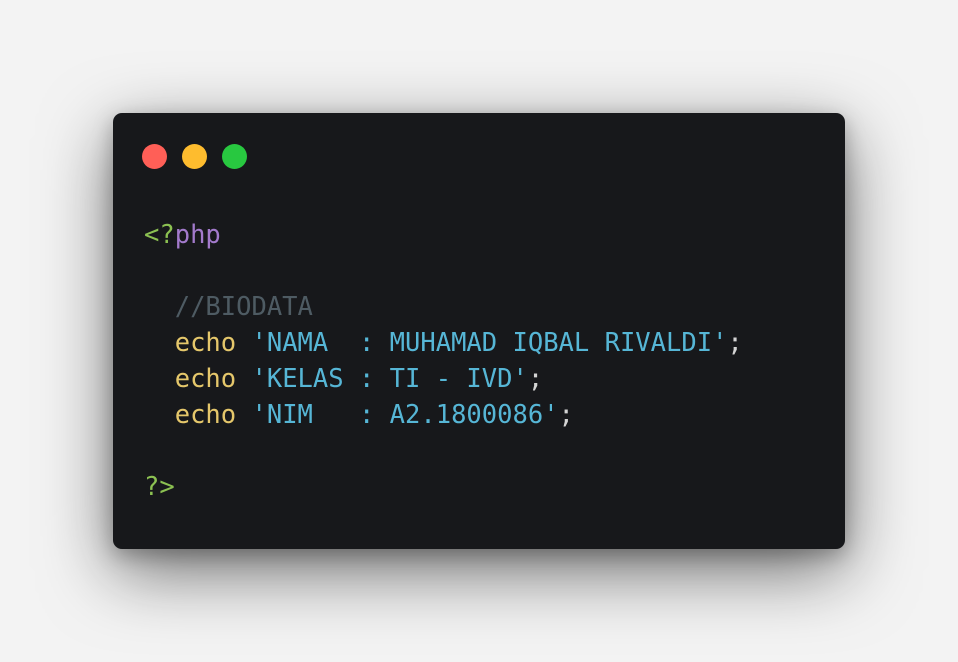 This screenshot has width=958, height=662. I want to click on code-line-comment: //BIODATA, so click(443, 307).